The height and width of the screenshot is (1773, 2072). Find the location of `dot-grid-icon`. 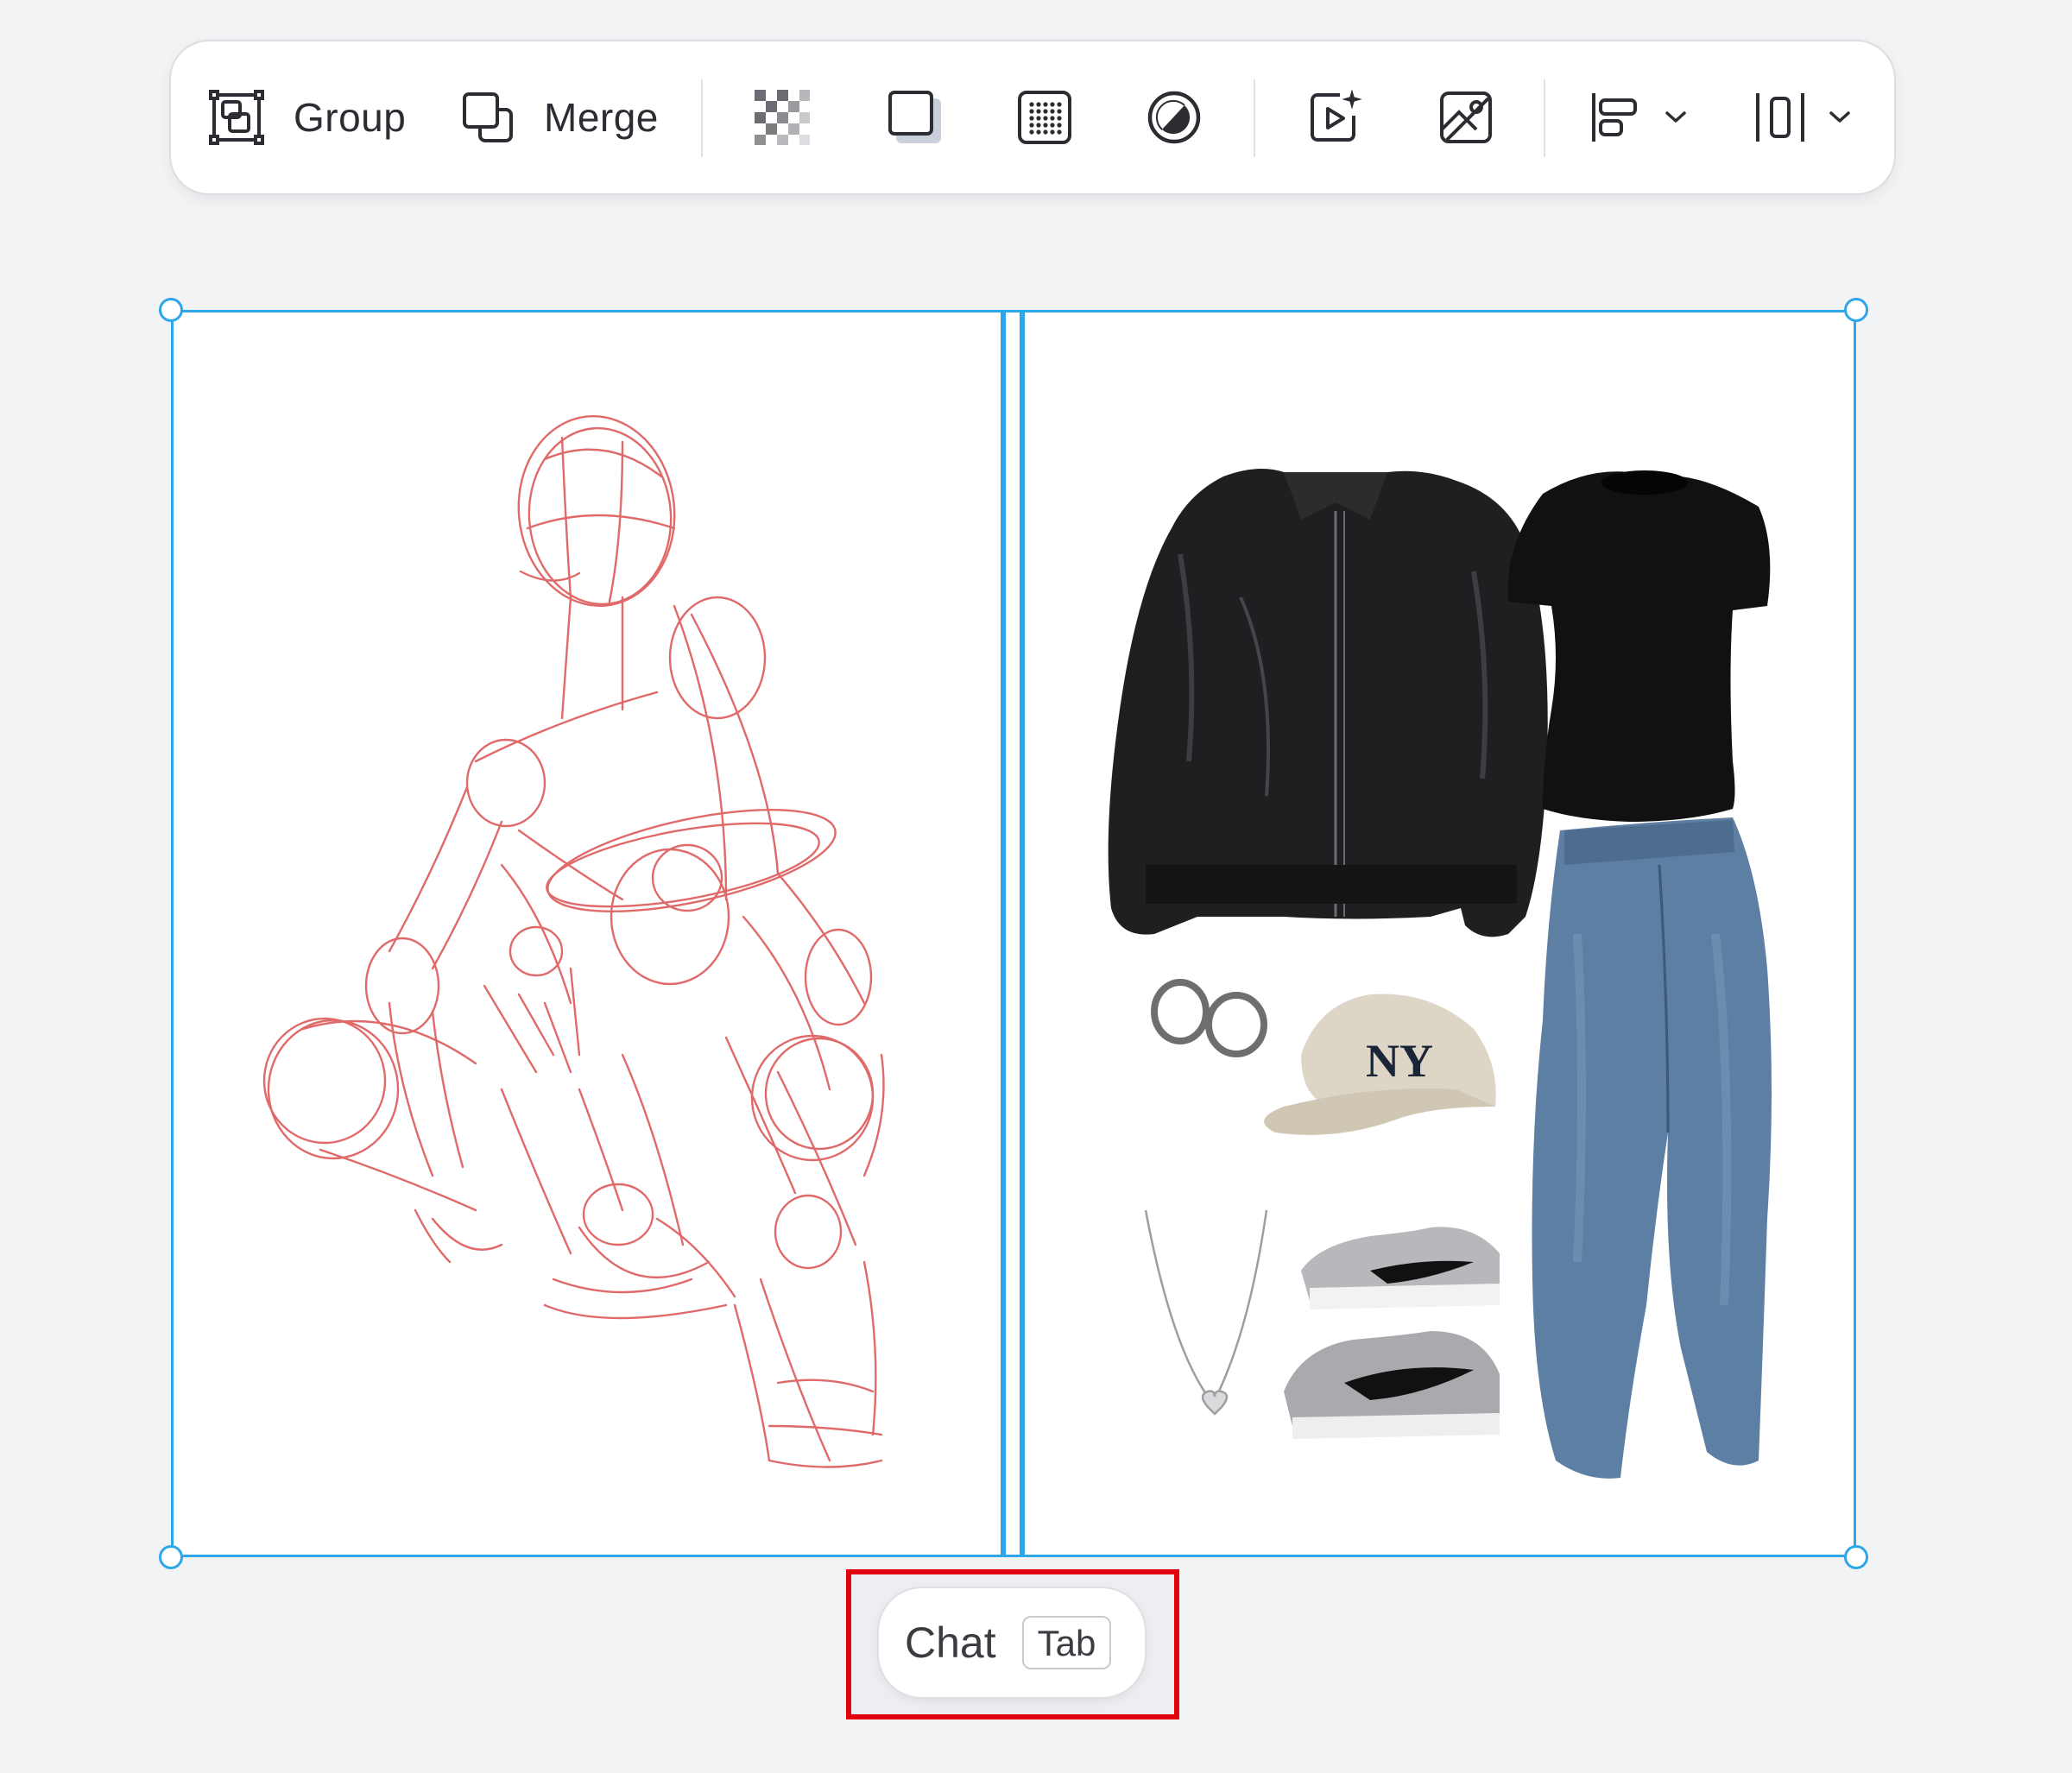

dot-grid-icon is located at coordinates (1044, 117).